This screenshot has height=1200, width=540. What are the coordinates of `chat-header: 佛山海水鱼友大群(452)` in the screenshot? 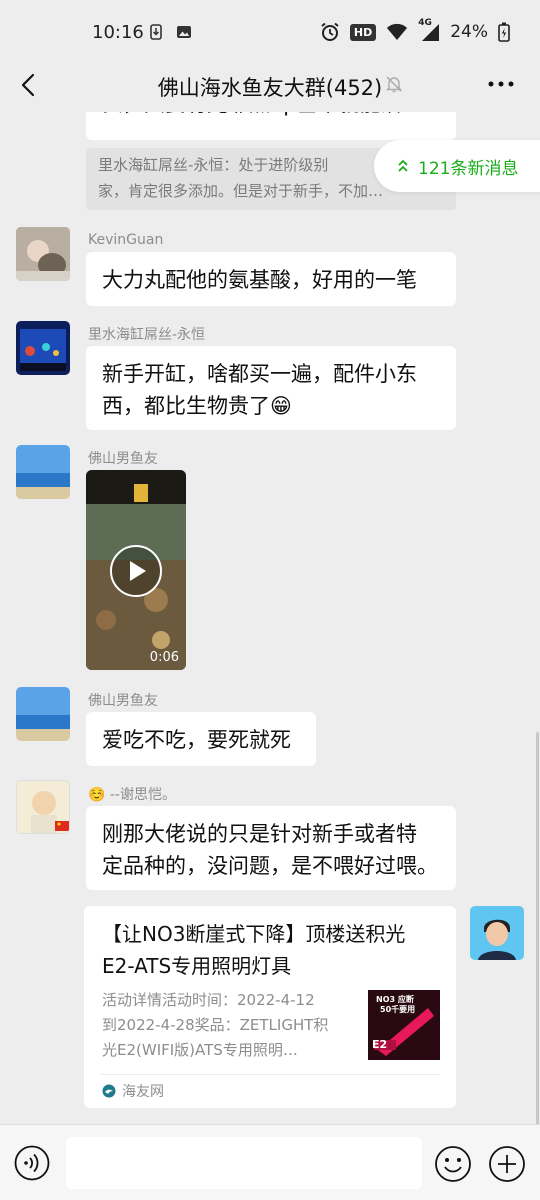 It's located at (270, 86).